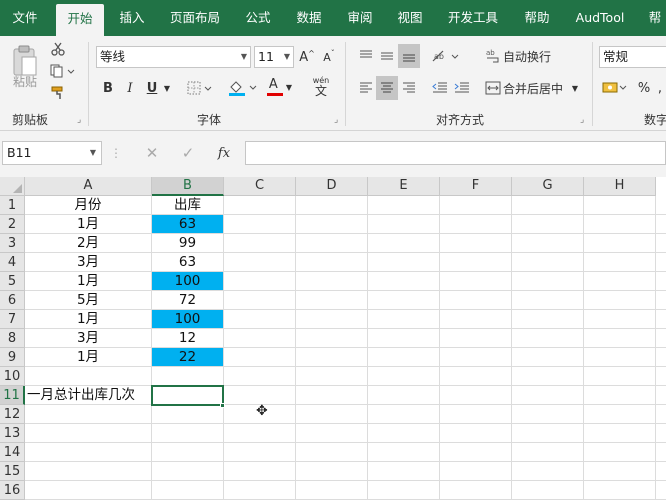 The width and height of the screenshot is (666, 500). I want to click on cell-b1: 出库, so click(187, 205).